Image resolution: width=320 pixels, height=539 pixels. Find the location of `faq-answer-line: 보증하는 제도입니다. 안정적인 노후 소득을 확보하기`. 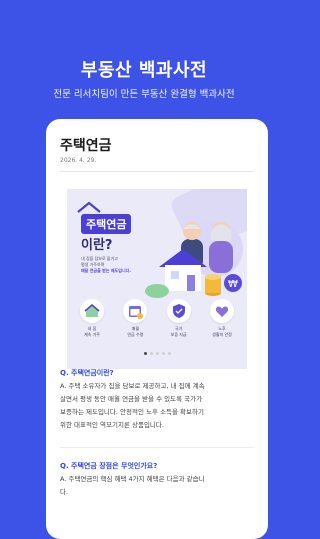

faq-answer-line: 보증하는 제도입니다. 안정적인 노후 소득을 확보하기 is located at coordinates (132, 412).